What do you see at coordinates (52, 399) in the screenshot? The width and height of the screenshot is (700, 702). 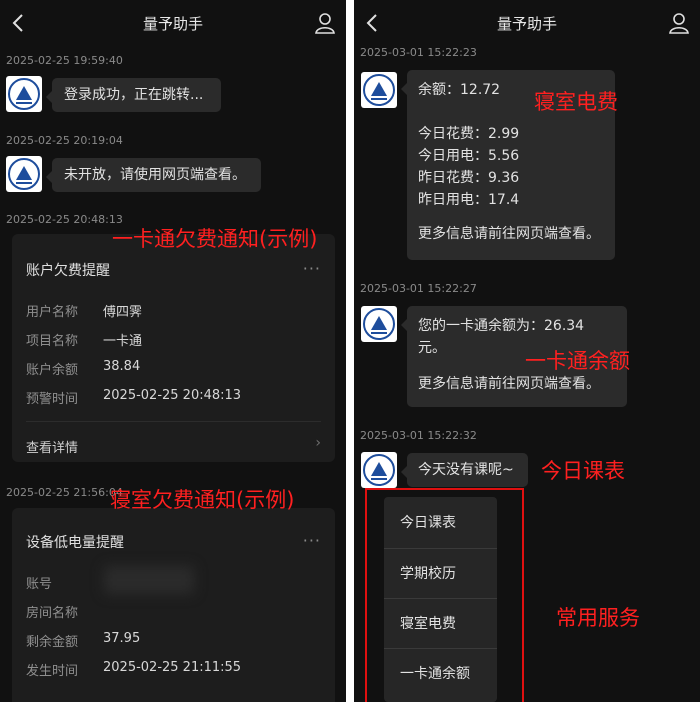 I see `field-label: 预警时间` at bounding box center [52, 399].